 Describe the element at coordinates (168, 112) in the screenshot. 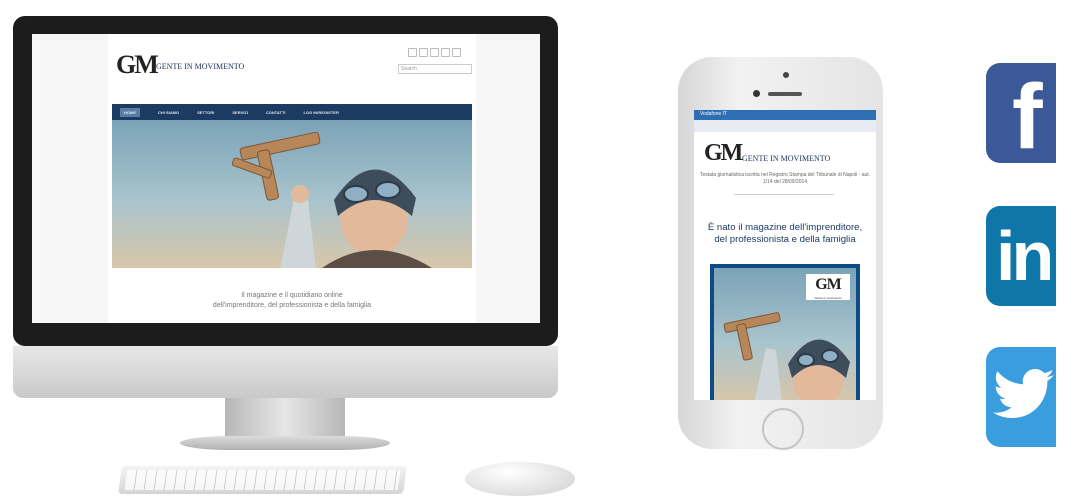

I see `nav-item-chi-siamo: CHI SIAMO` at that location.